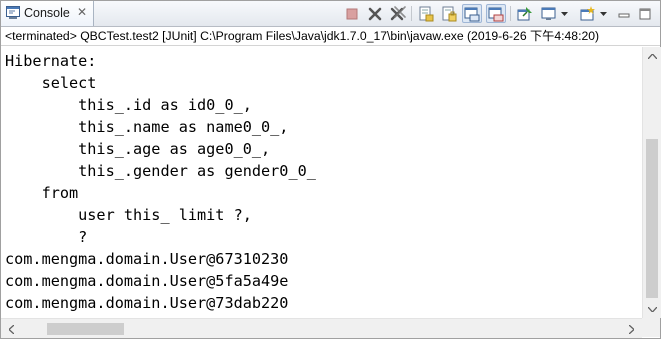 This screenshot has width=661, height=339. What do you see at coordinates (651, 327) in the screenshot?
I see `scrollbar-corner` at bounding box center [651, 327].